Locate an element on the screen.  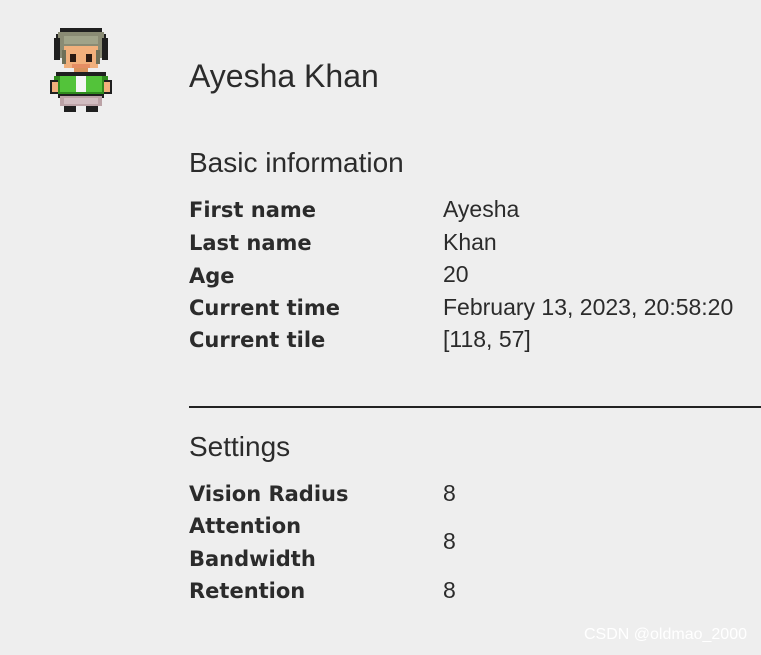
retention-value: 8 is located at coordinates (449, 590).